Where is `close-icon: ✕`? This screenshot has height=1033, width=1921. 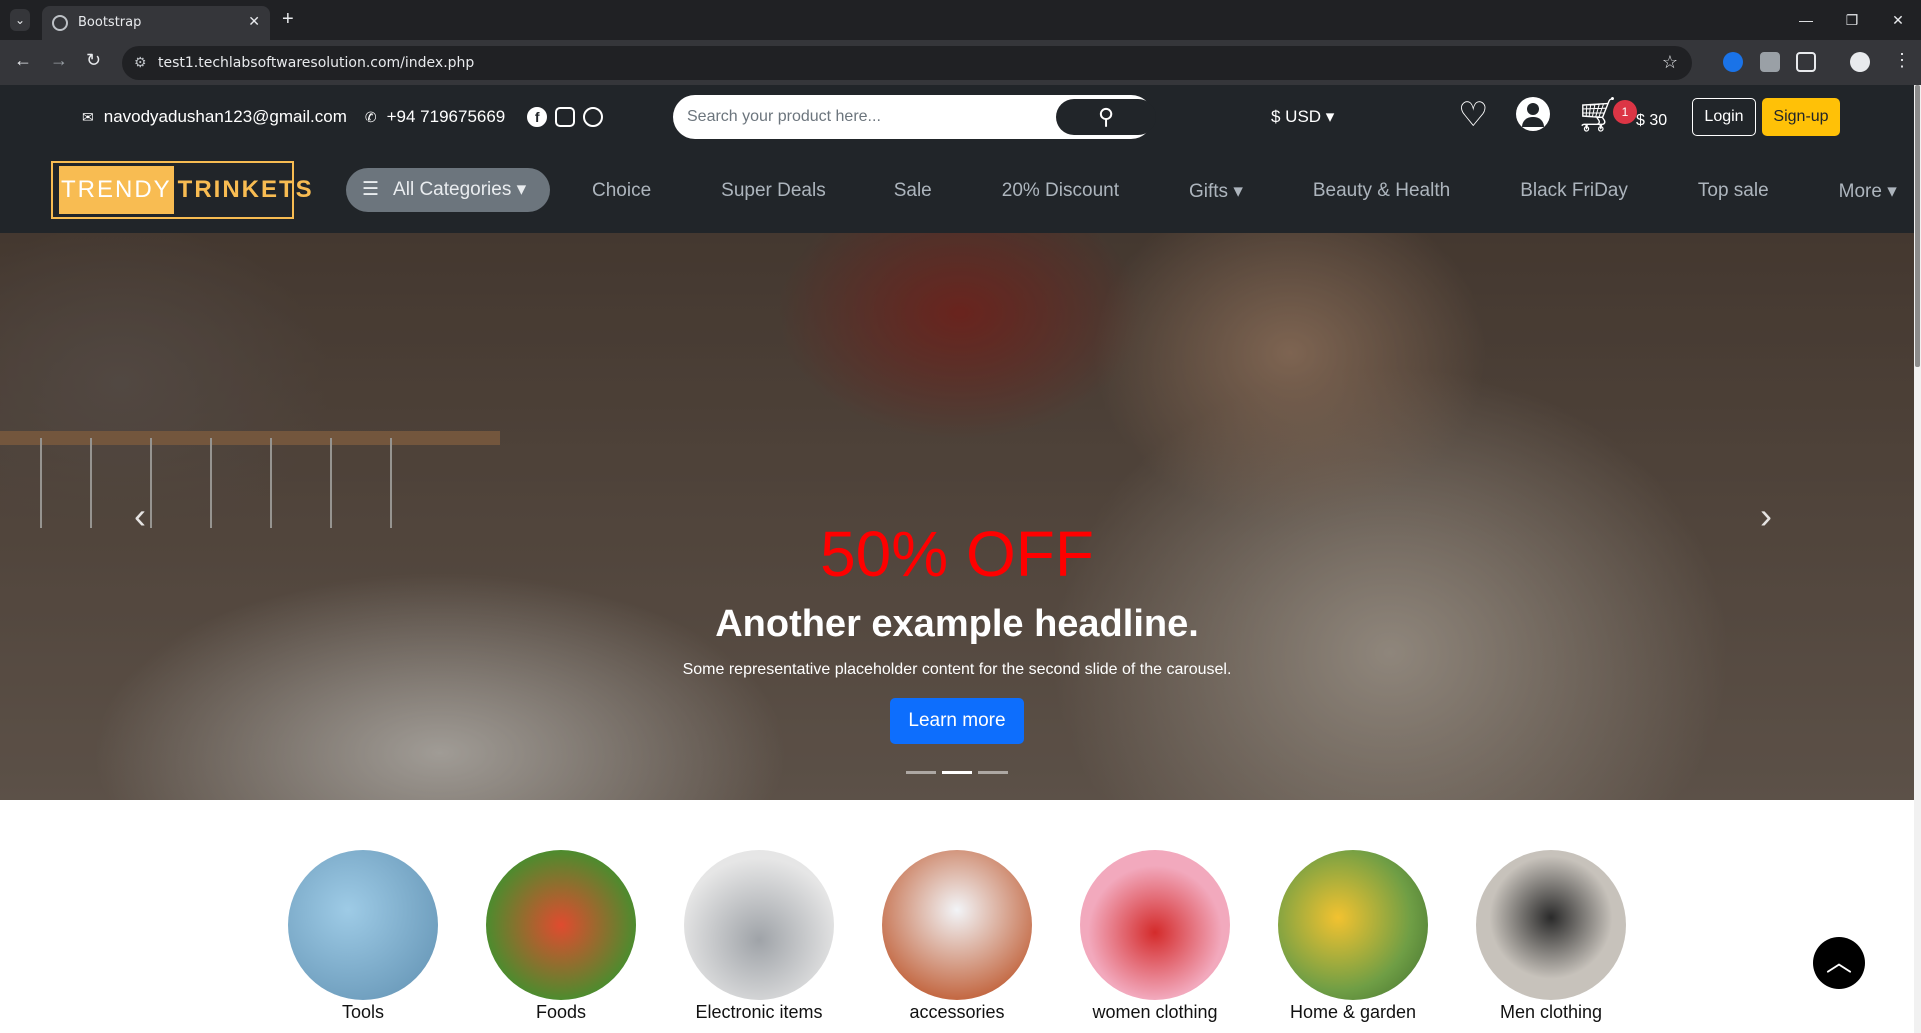
close-icon: ✕ is located at coordinates (254, 21).